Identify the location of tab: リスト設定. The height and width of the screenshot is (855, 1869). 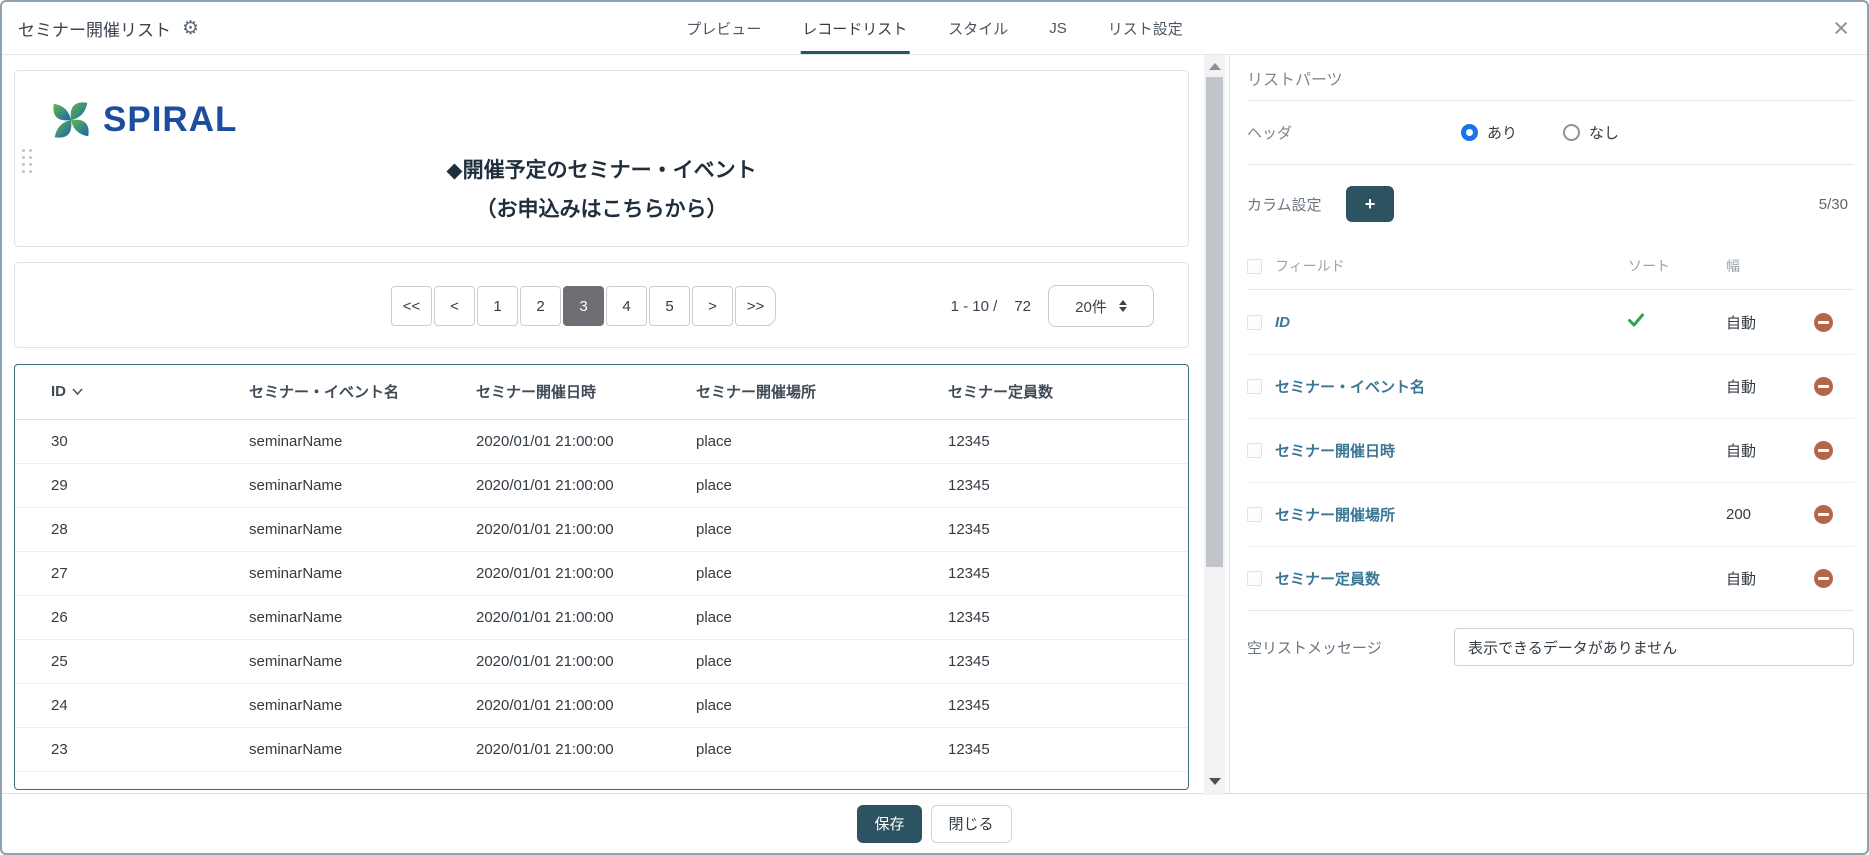
(1145, 28).